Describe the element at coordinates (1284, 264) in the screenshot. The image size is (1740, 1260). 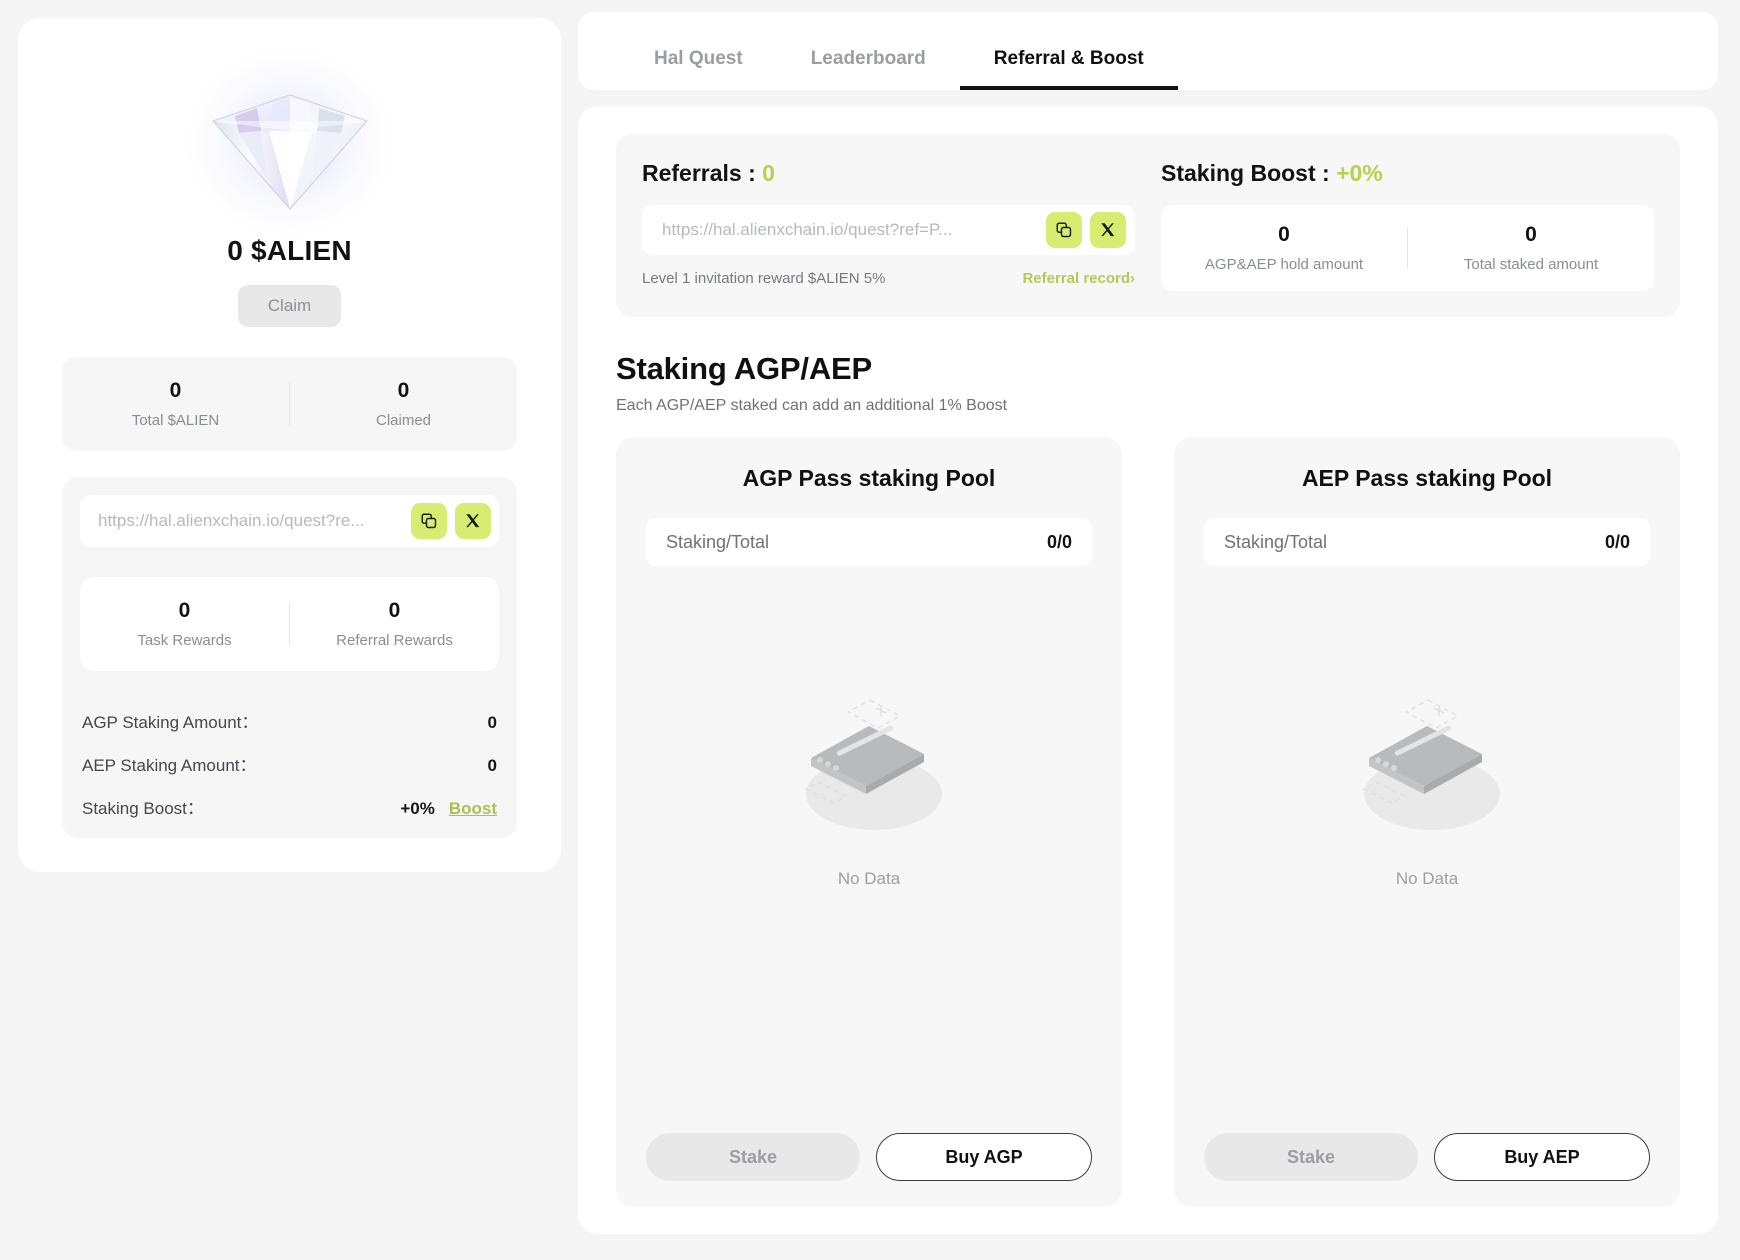
I see `stat-label: AGP&AEP hold amount` at that location.